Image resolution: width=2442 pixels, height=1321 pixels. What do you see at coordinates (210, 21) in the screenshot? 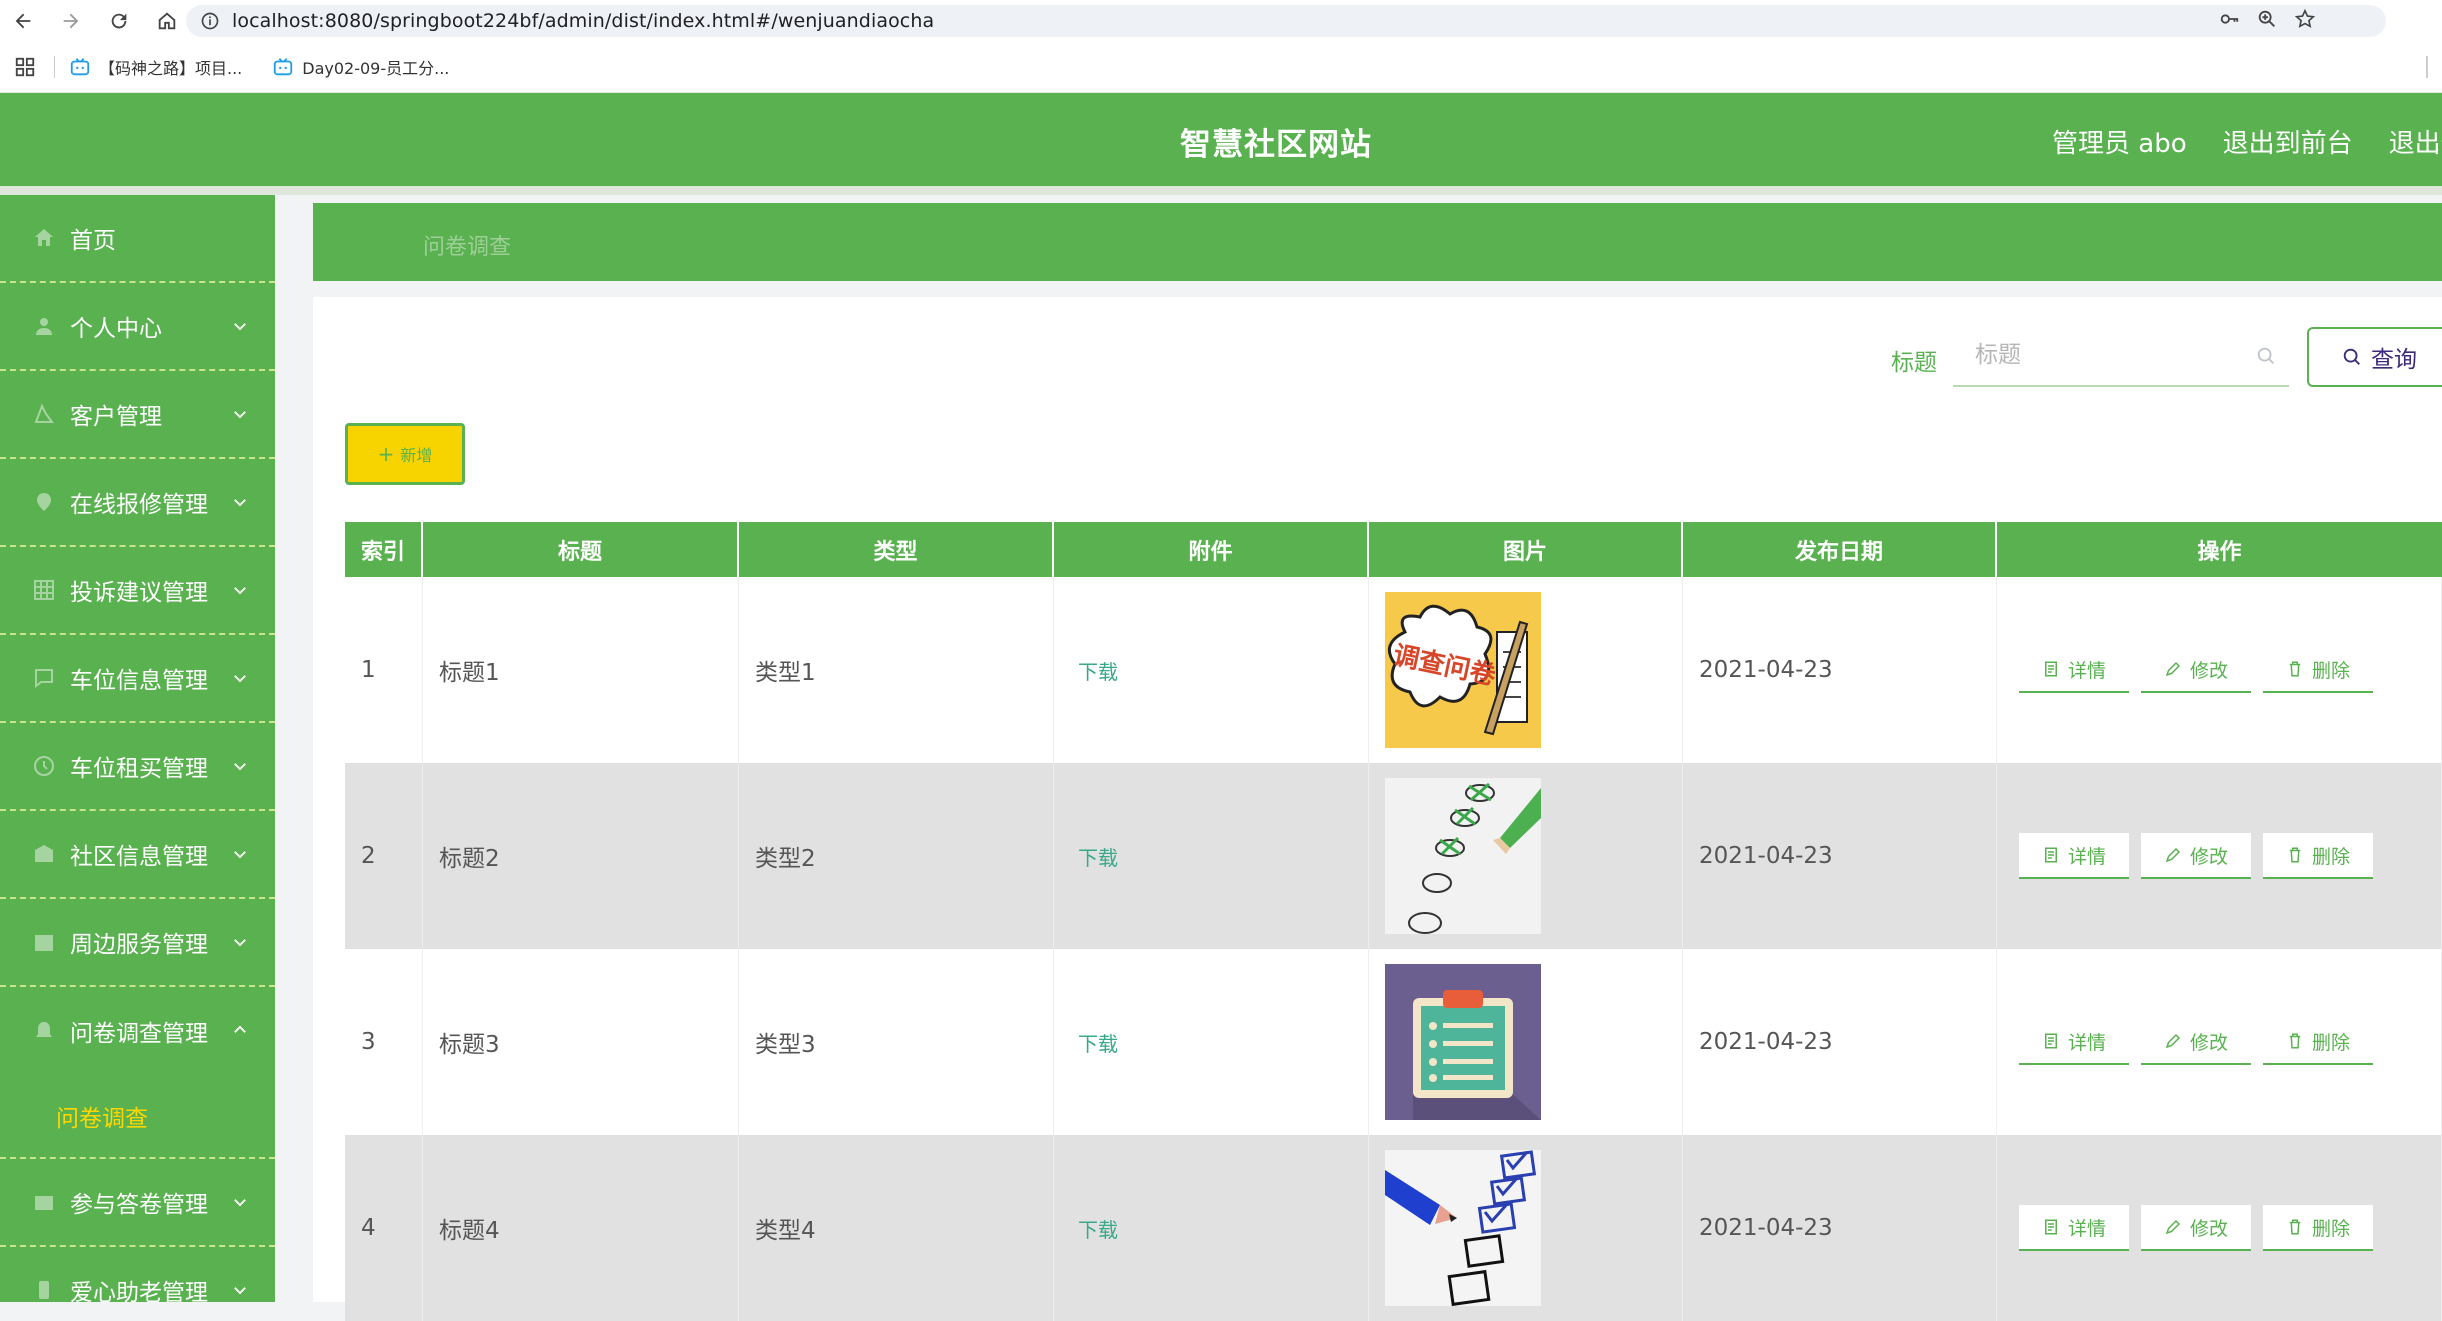
I see `site-info-icon` at bounding box center [210, 21].